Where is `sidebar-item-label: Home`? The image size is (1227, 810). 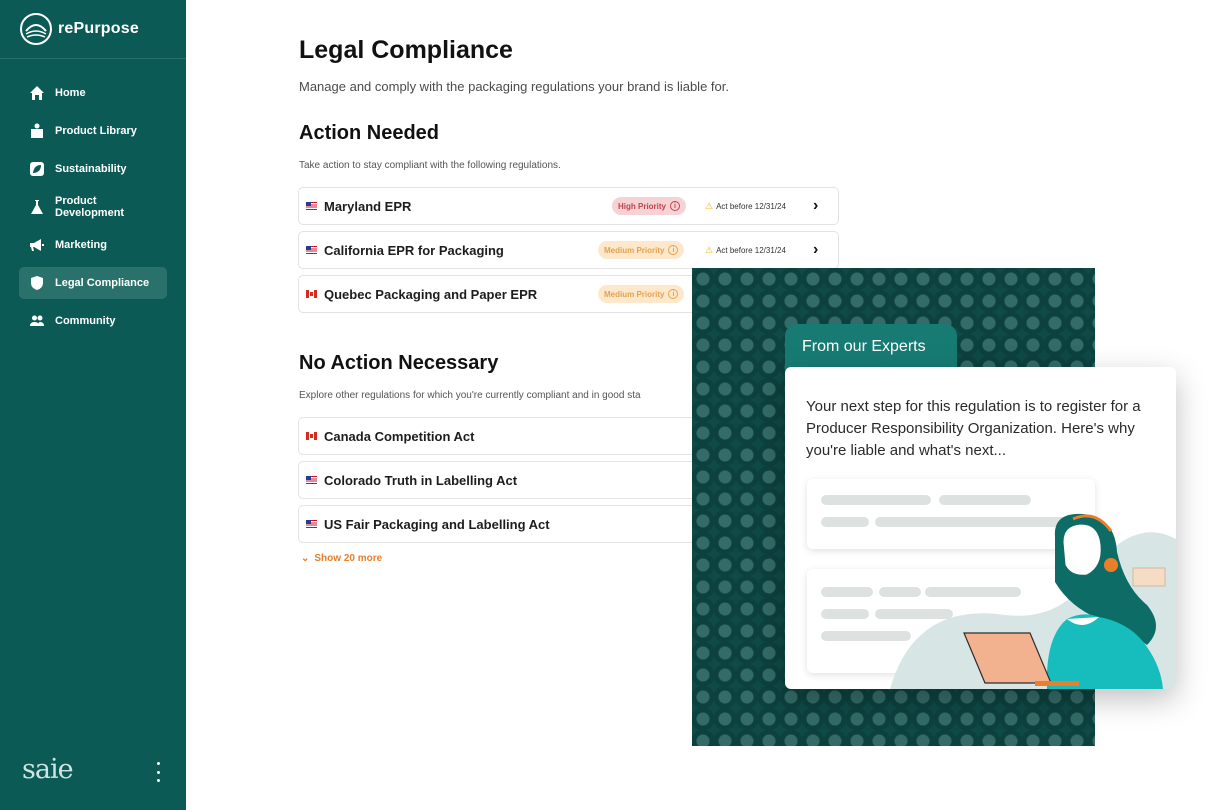 sidebar-item-label: Home is located at coordinates (70, 93).